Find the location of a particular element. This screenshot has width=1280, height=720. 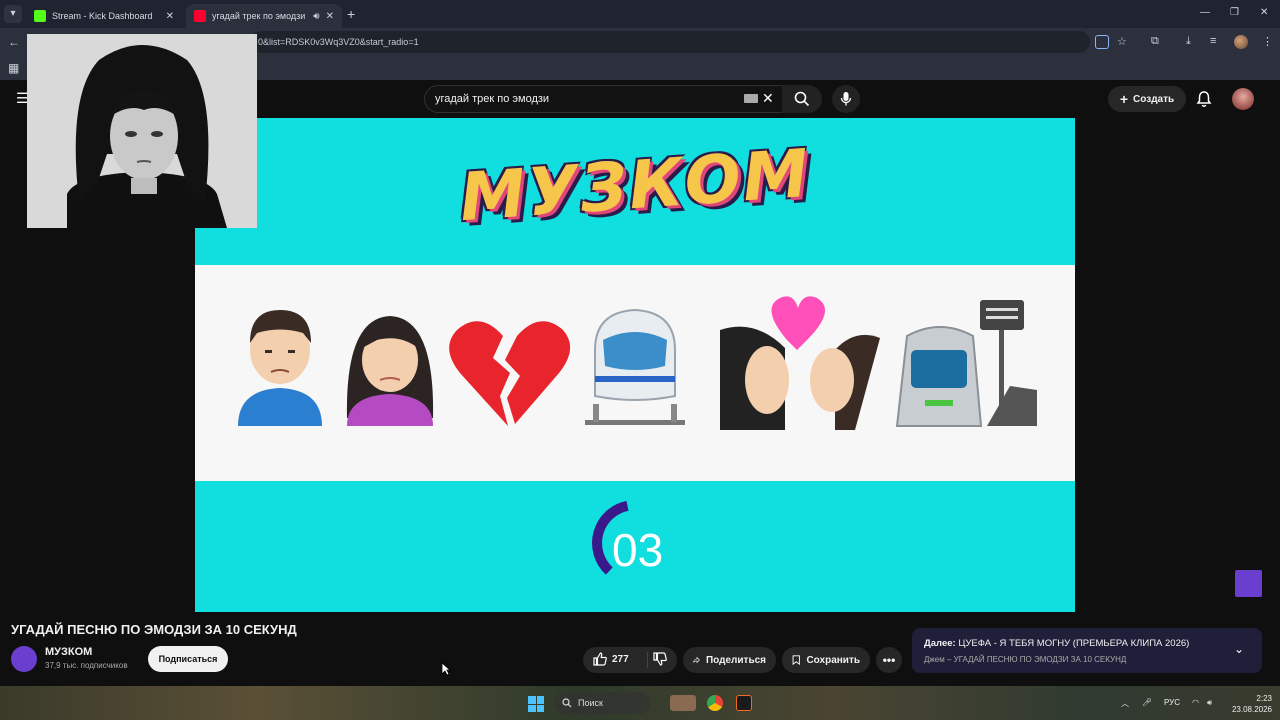

create-button: + Создать is located at coordinates (1147, 99).